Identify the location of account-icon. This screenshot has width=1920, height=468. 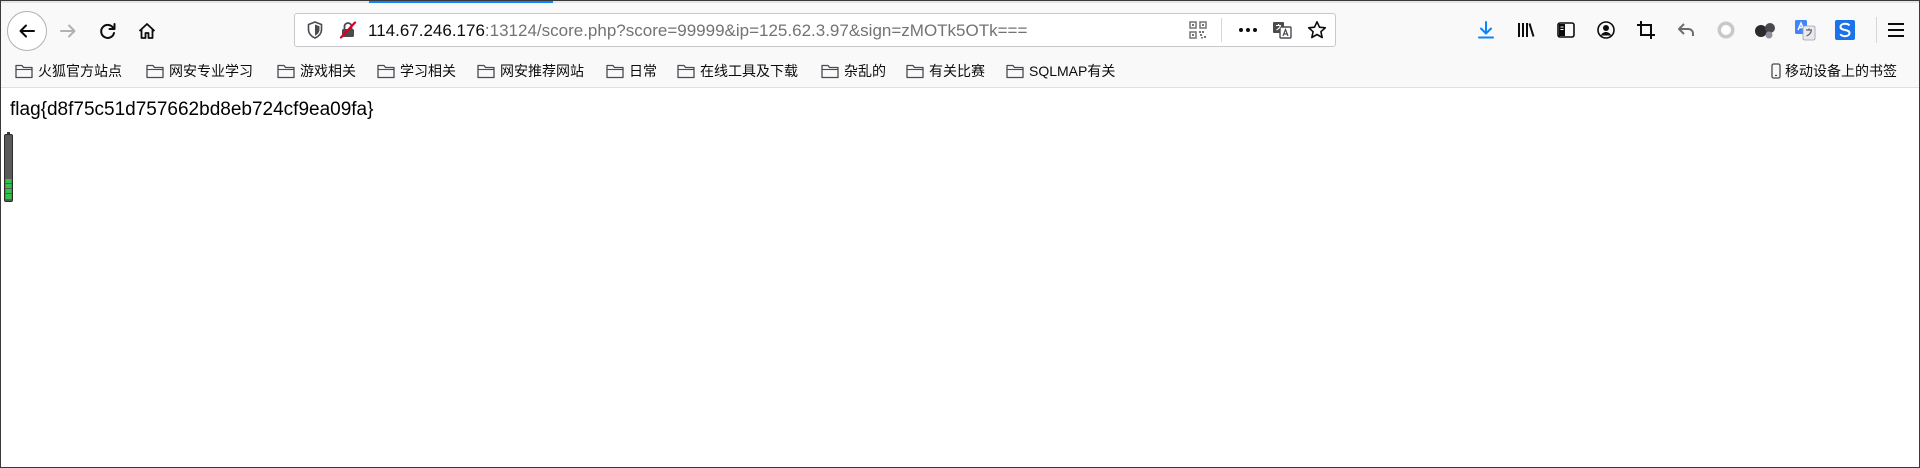
(1606, 30).